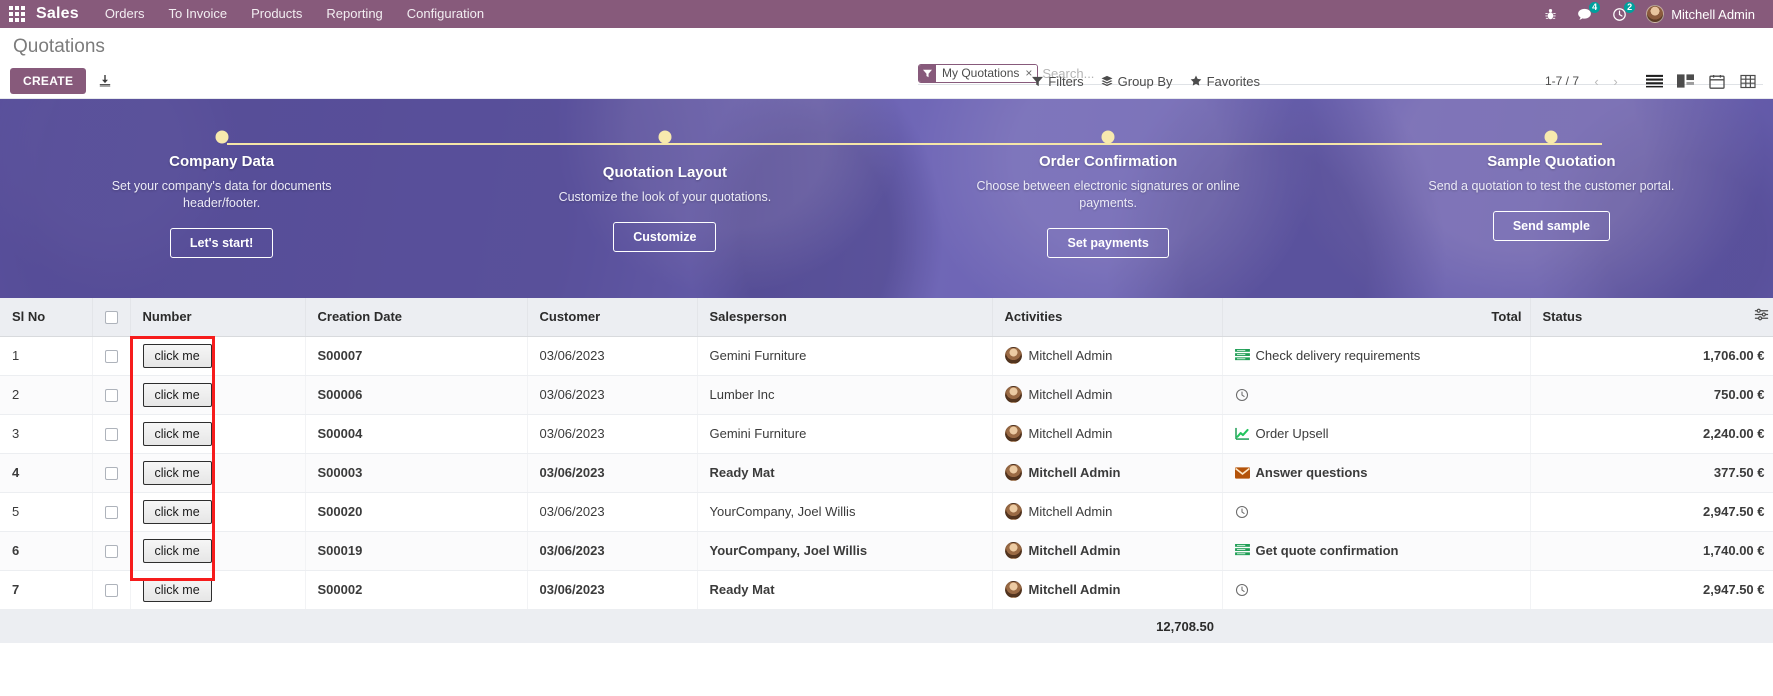 Image resolution: width=1773 pixels, height=696 pixels. Describe the element at coordinates (845, 317) in the screenshot. I see `column-header-salesperson: Salesperson` at that location.